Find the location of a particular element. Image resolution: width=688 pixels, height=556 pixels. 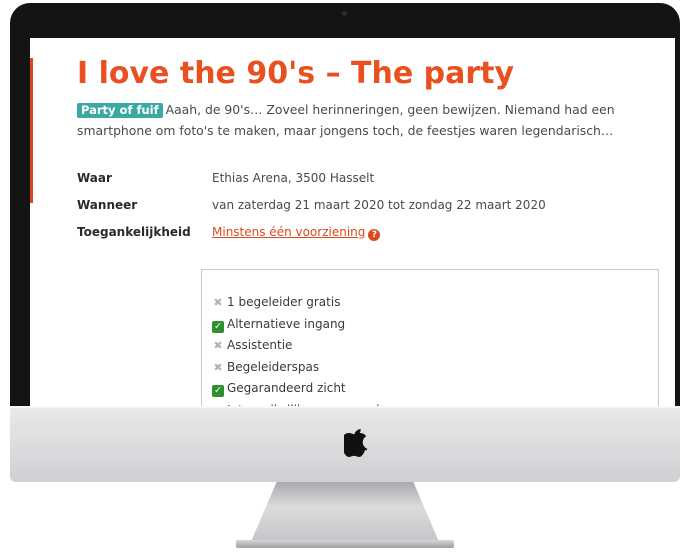

monitor-chin is located at coordinates (345, 444).